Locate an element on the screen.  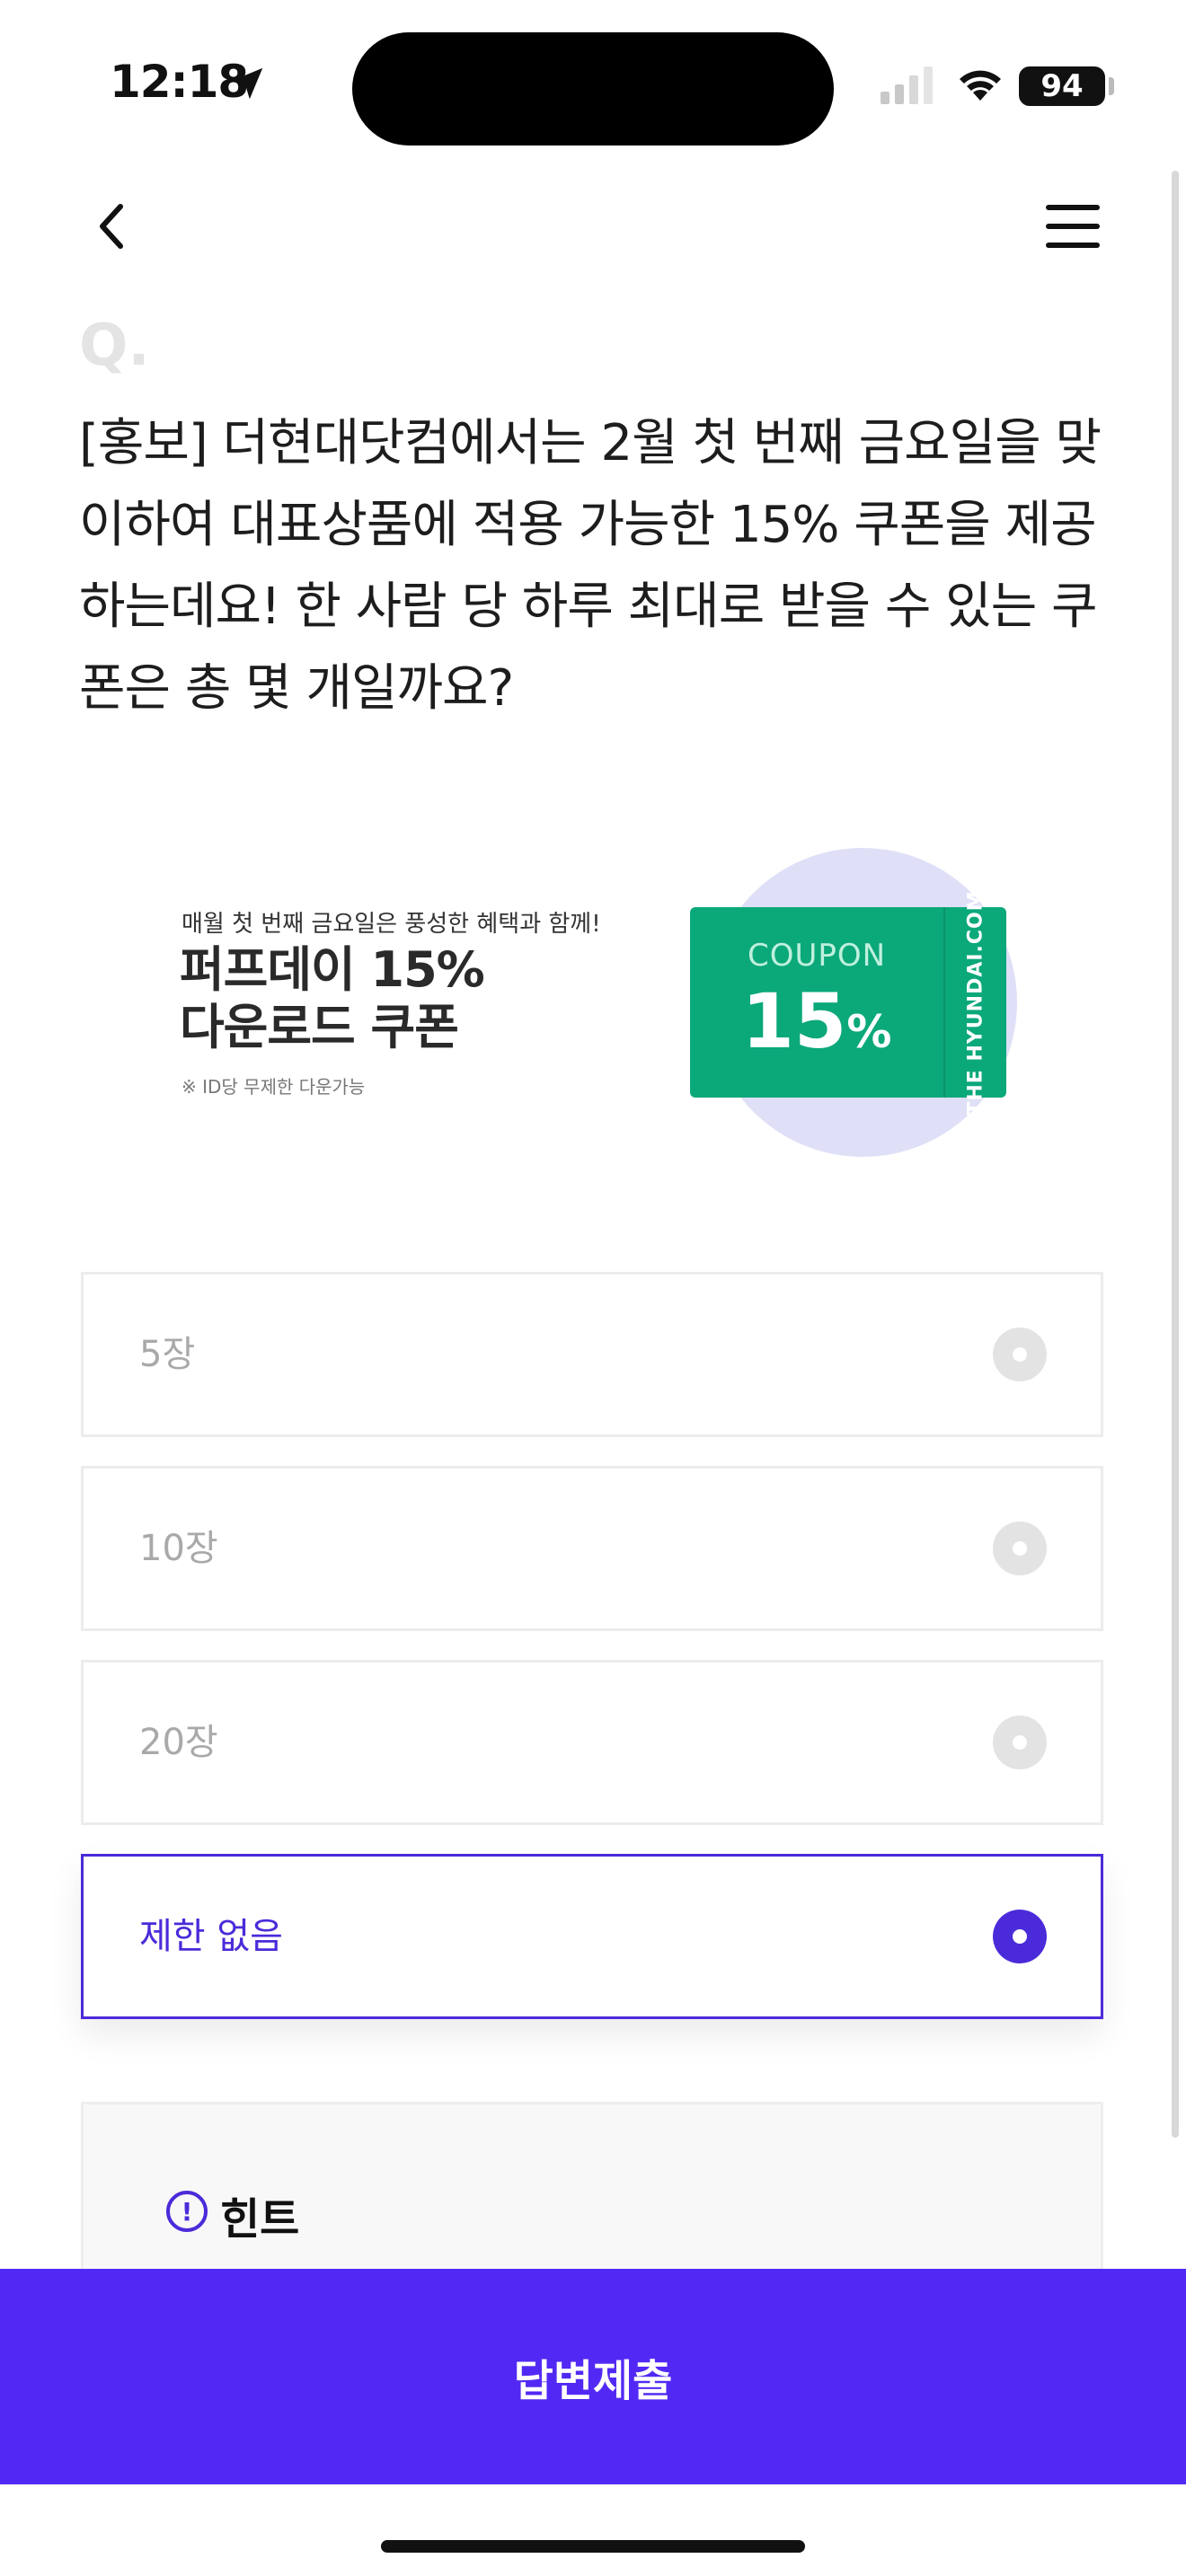
answer-option-3: 20장 is located at coordinates (592, 1742).